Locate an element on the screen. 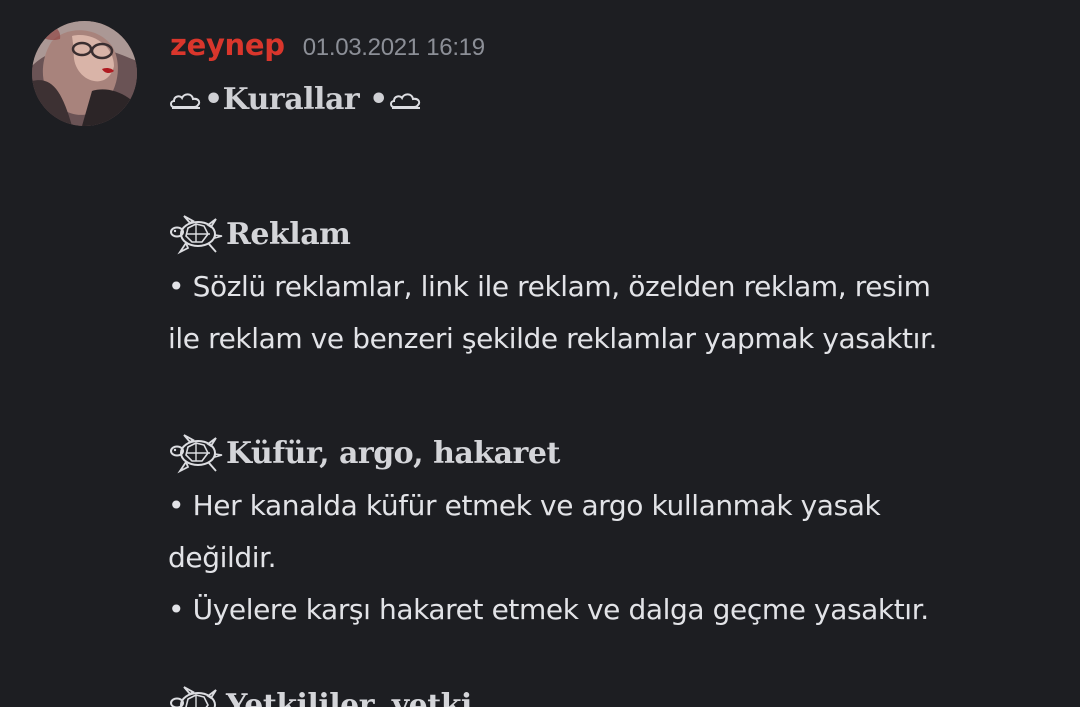 Image resolution: width=1080 pixels, height=707 pixels. user-avatar is located at coordinates (84, 73).